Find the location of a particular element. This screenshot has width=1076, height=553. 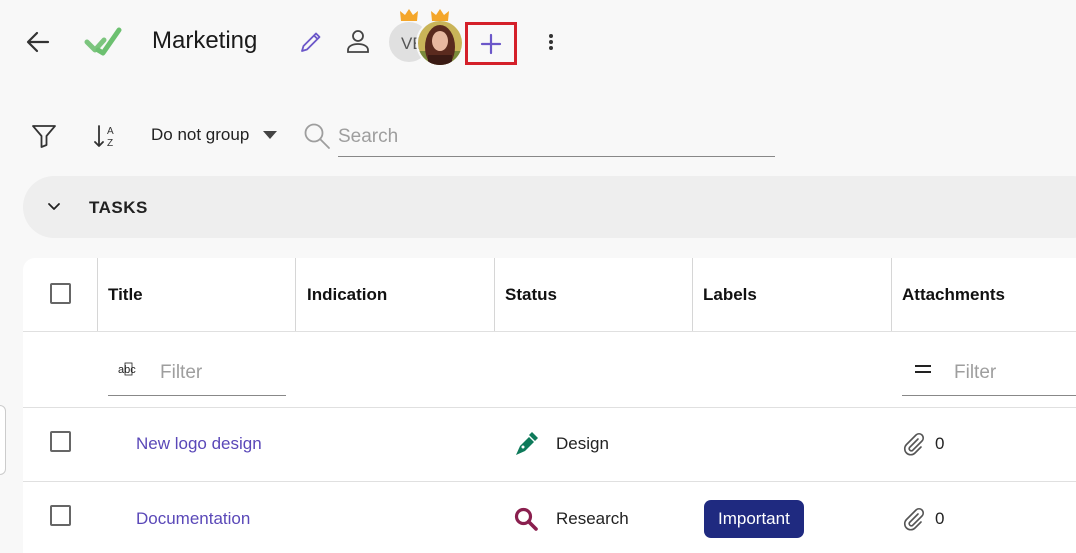

pen-icon is located at coordinates (527, 443).